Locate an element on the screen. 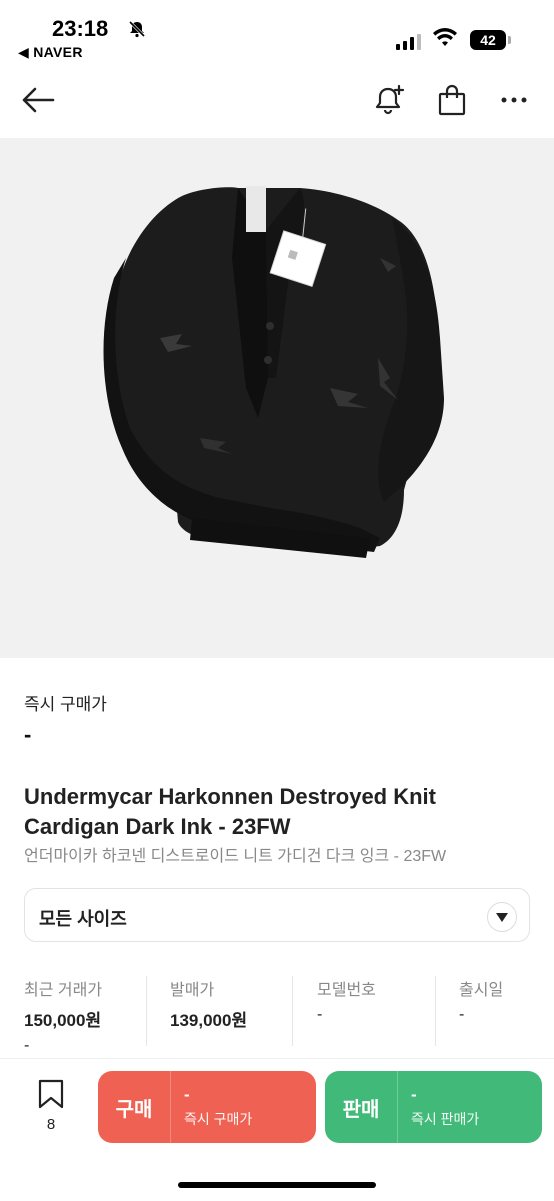 This screenshot has width=554, height=1201. chevron-down-icon is located at coordinates (502, 917).